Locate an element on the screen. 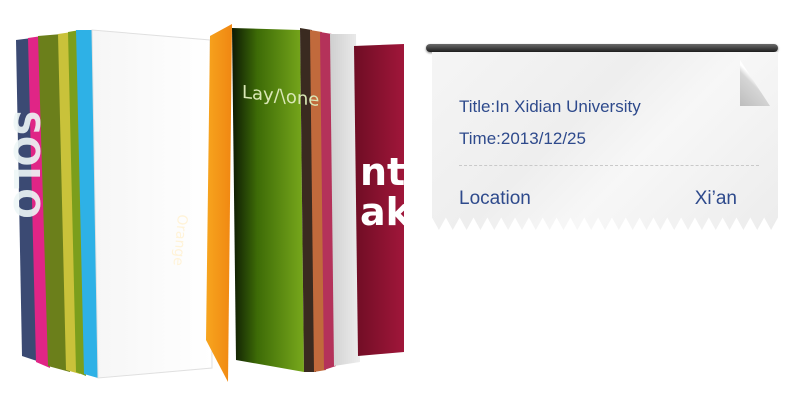 The width and height of the screenshot is (800, 400). page-right-text-2: ak is located at coordinates (385, 212).